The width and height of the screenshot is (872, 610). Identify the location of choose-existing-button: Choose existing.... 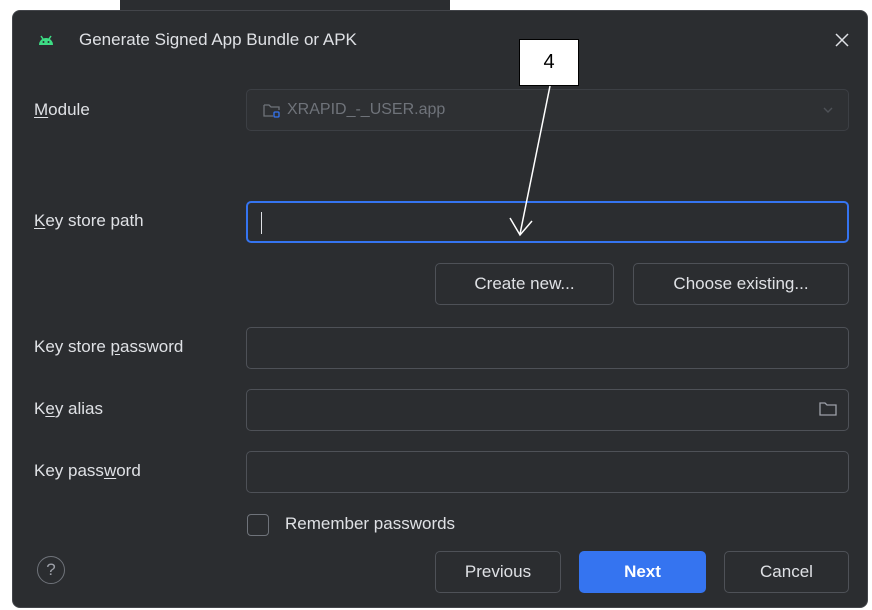
(741, 284).